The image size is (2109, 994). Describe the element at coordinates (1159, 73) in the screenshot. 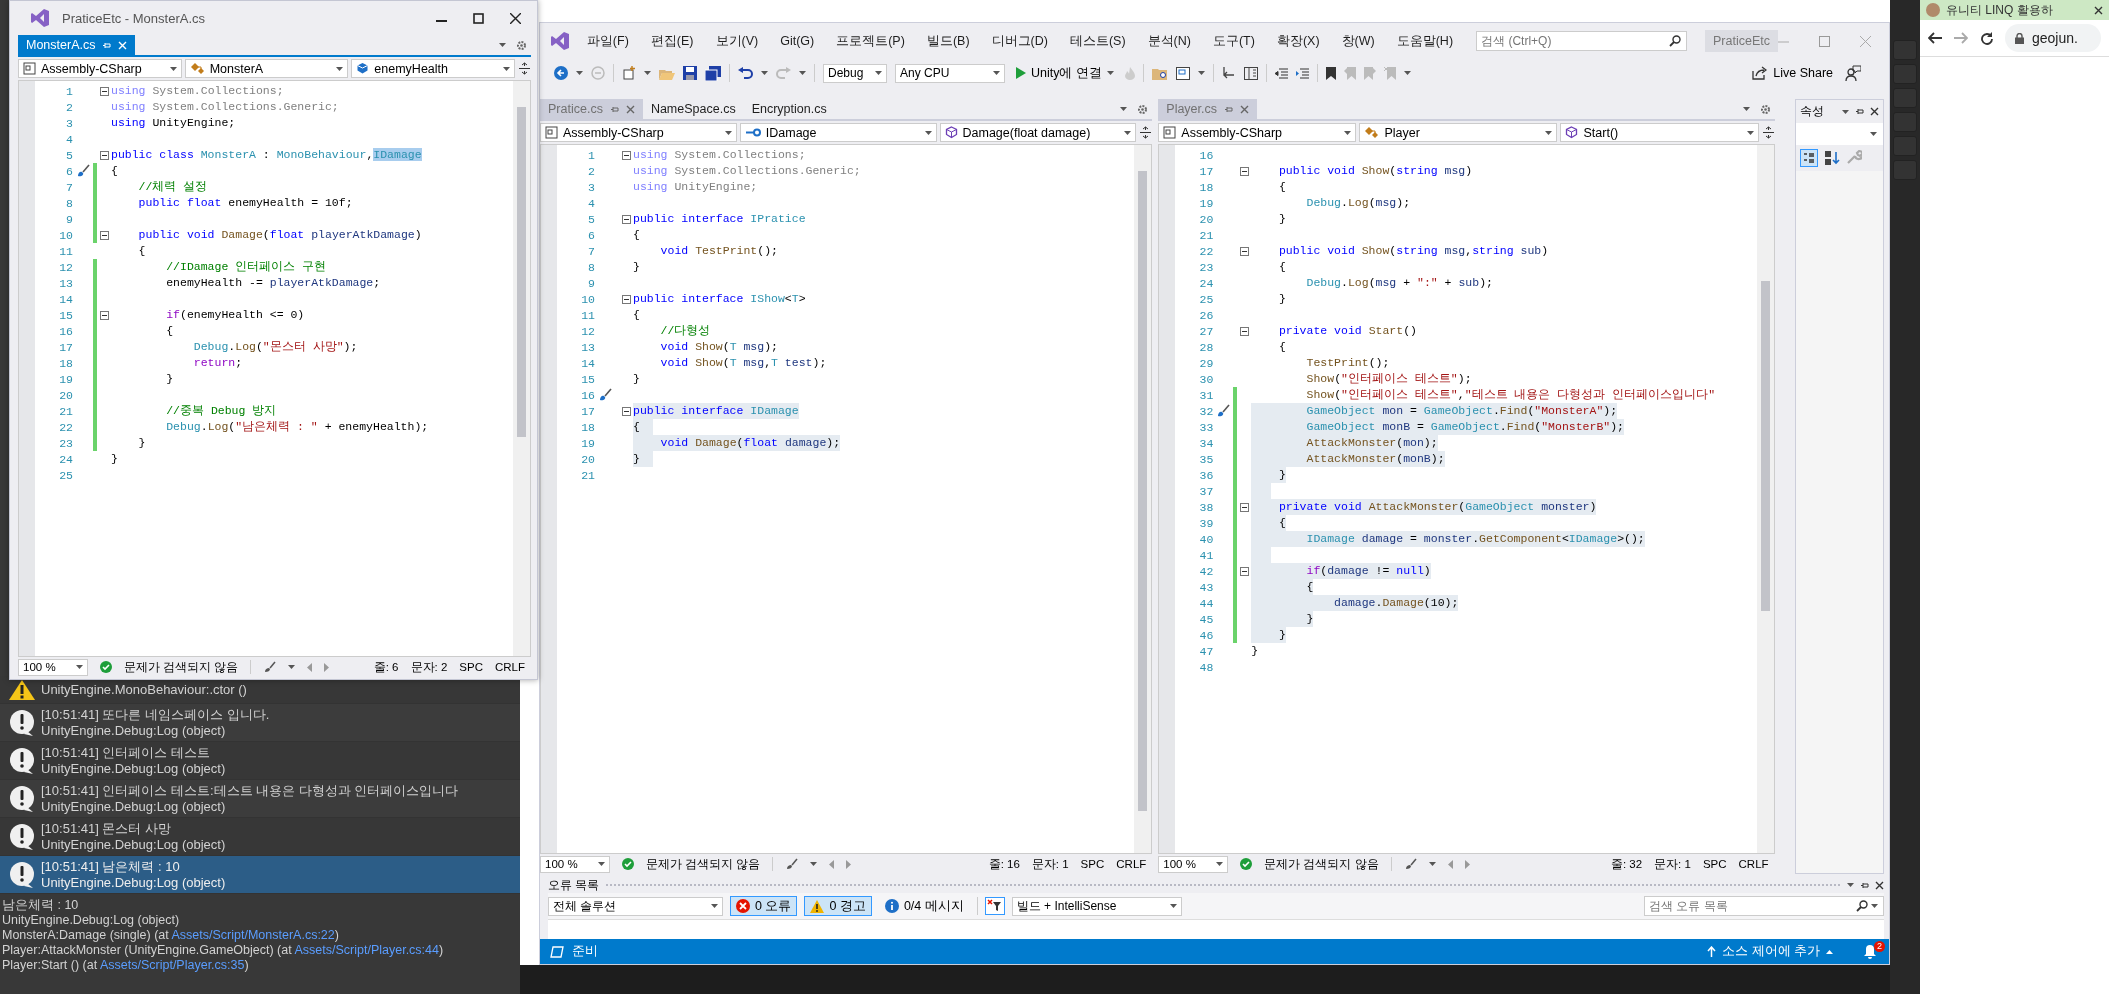

I see `folder-search-icon` at that location.